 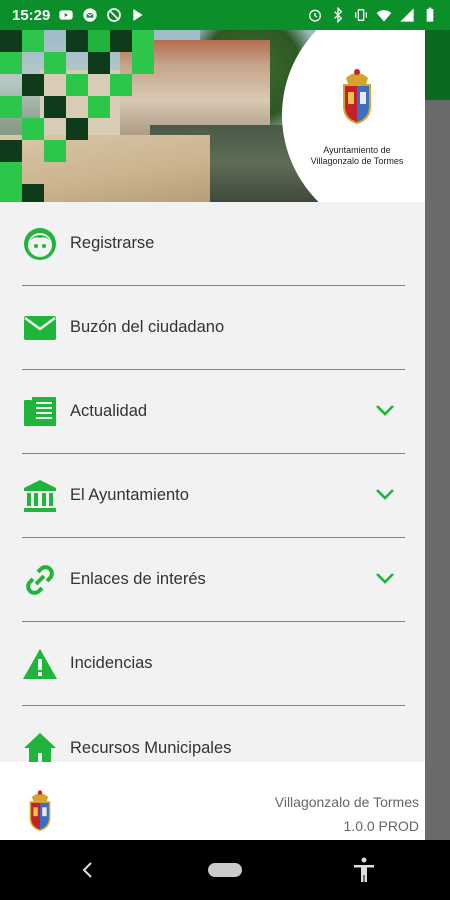 I want to click on vibrate-icon, so click(x=361, y=15).